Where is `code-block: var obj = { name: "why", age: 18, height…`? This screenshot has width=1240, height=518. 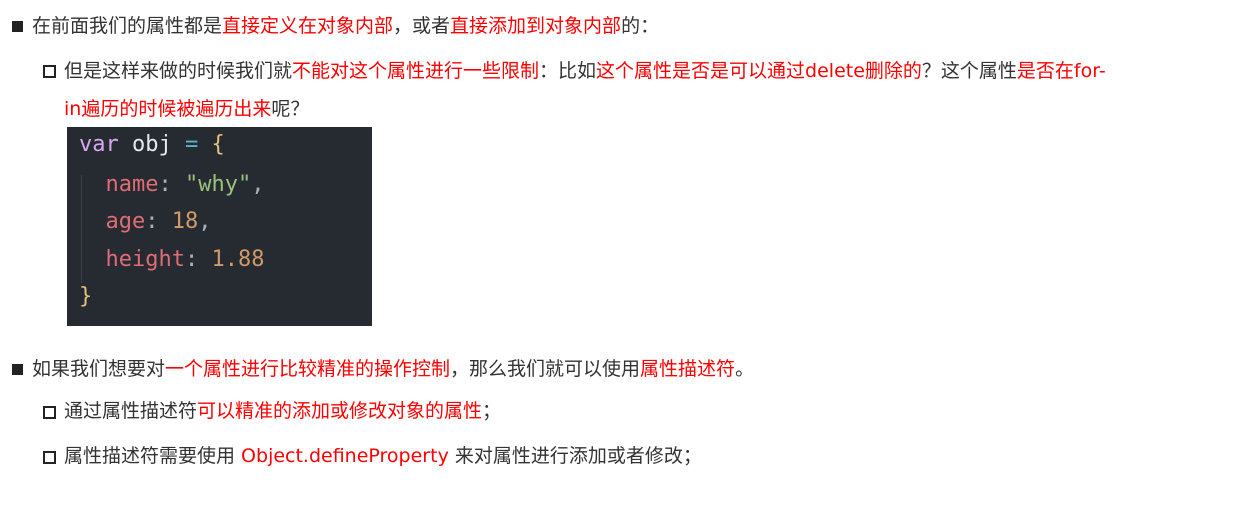 code-block: var obj = { name: "why", age: 18, height… is located at coordinates (219, 226).